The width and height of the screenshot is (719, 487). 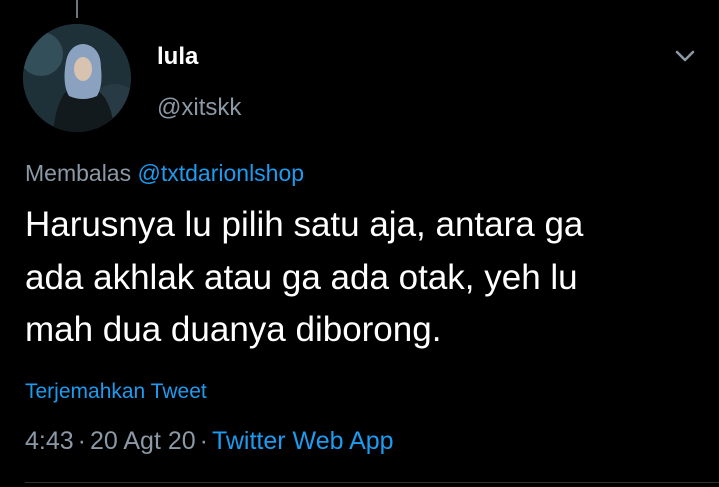 What do you see at coordinates (685, 56) in the screenshot?
I see `chevron-down-icon` at bounding box center [685, 56].